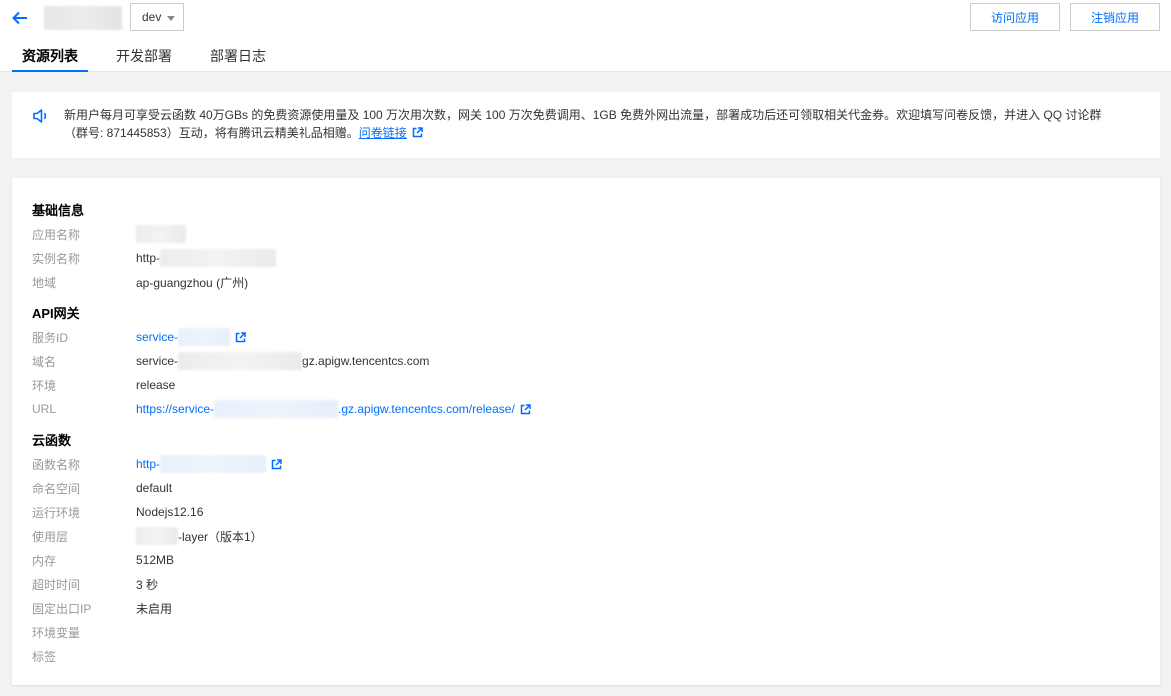  Describe the element at coordinates (585, 36) in the screenshot. I see `app-header: dev 访问应用 注销应用 资源列表 开发部署 部署日志` at that location.